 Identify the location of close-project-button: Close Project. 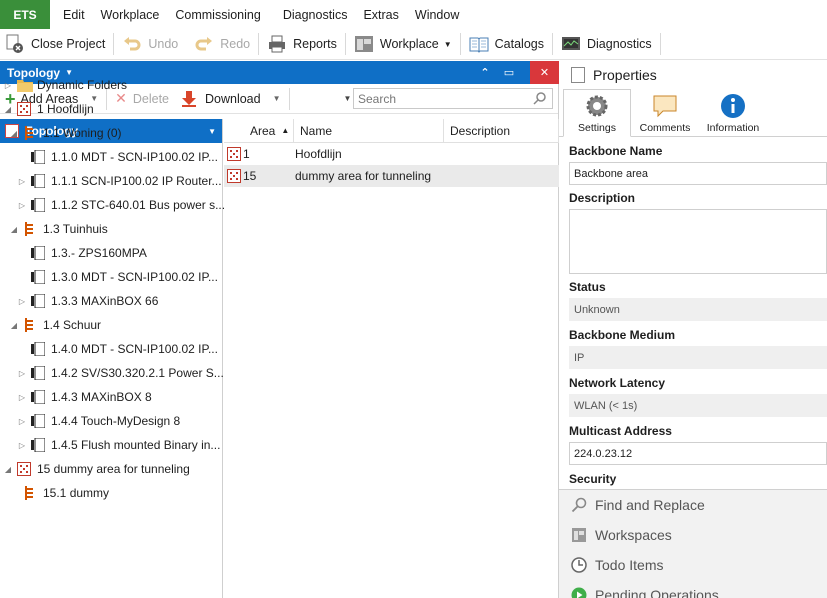
(56, 44).